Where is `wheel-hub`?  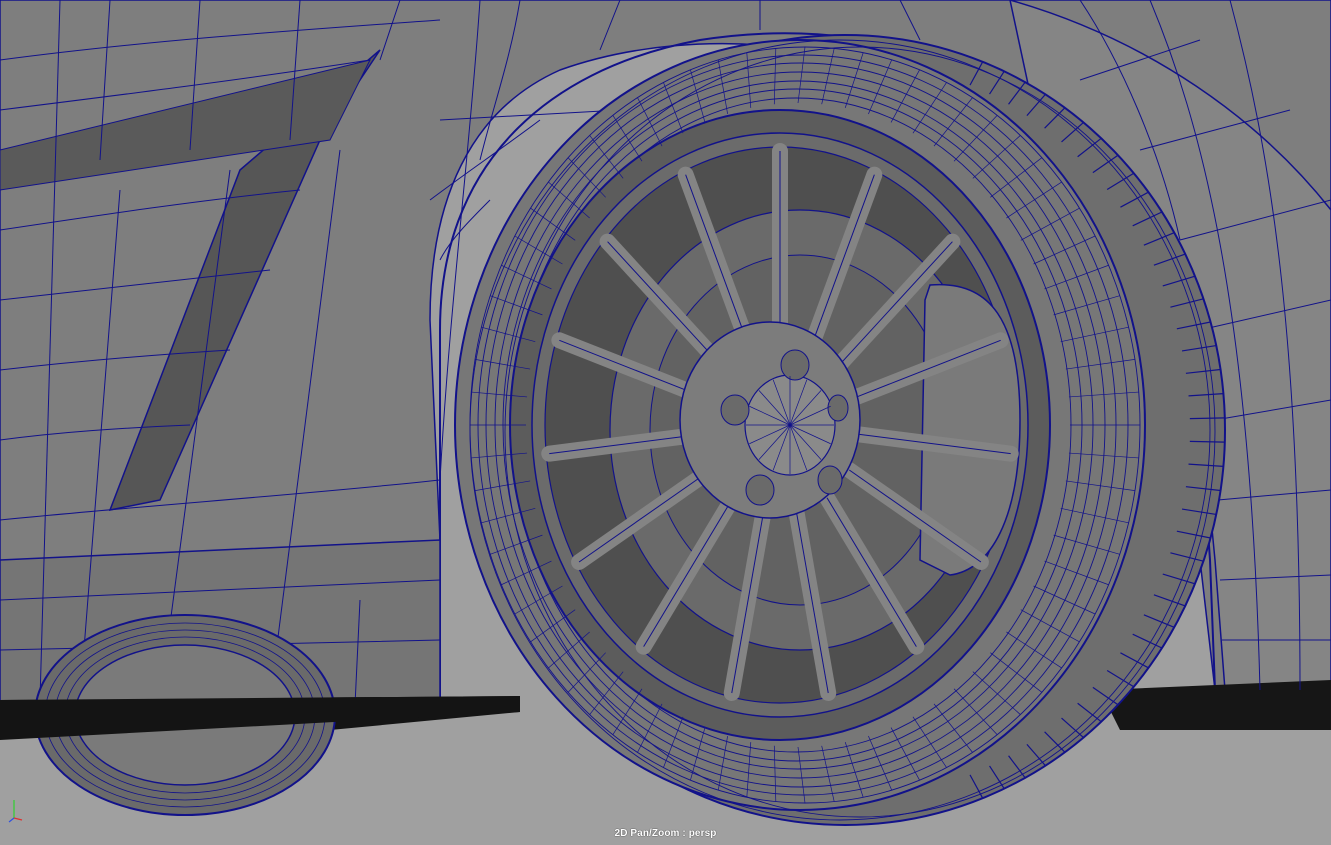 wheel-hub is located at coordinates (770, 420).